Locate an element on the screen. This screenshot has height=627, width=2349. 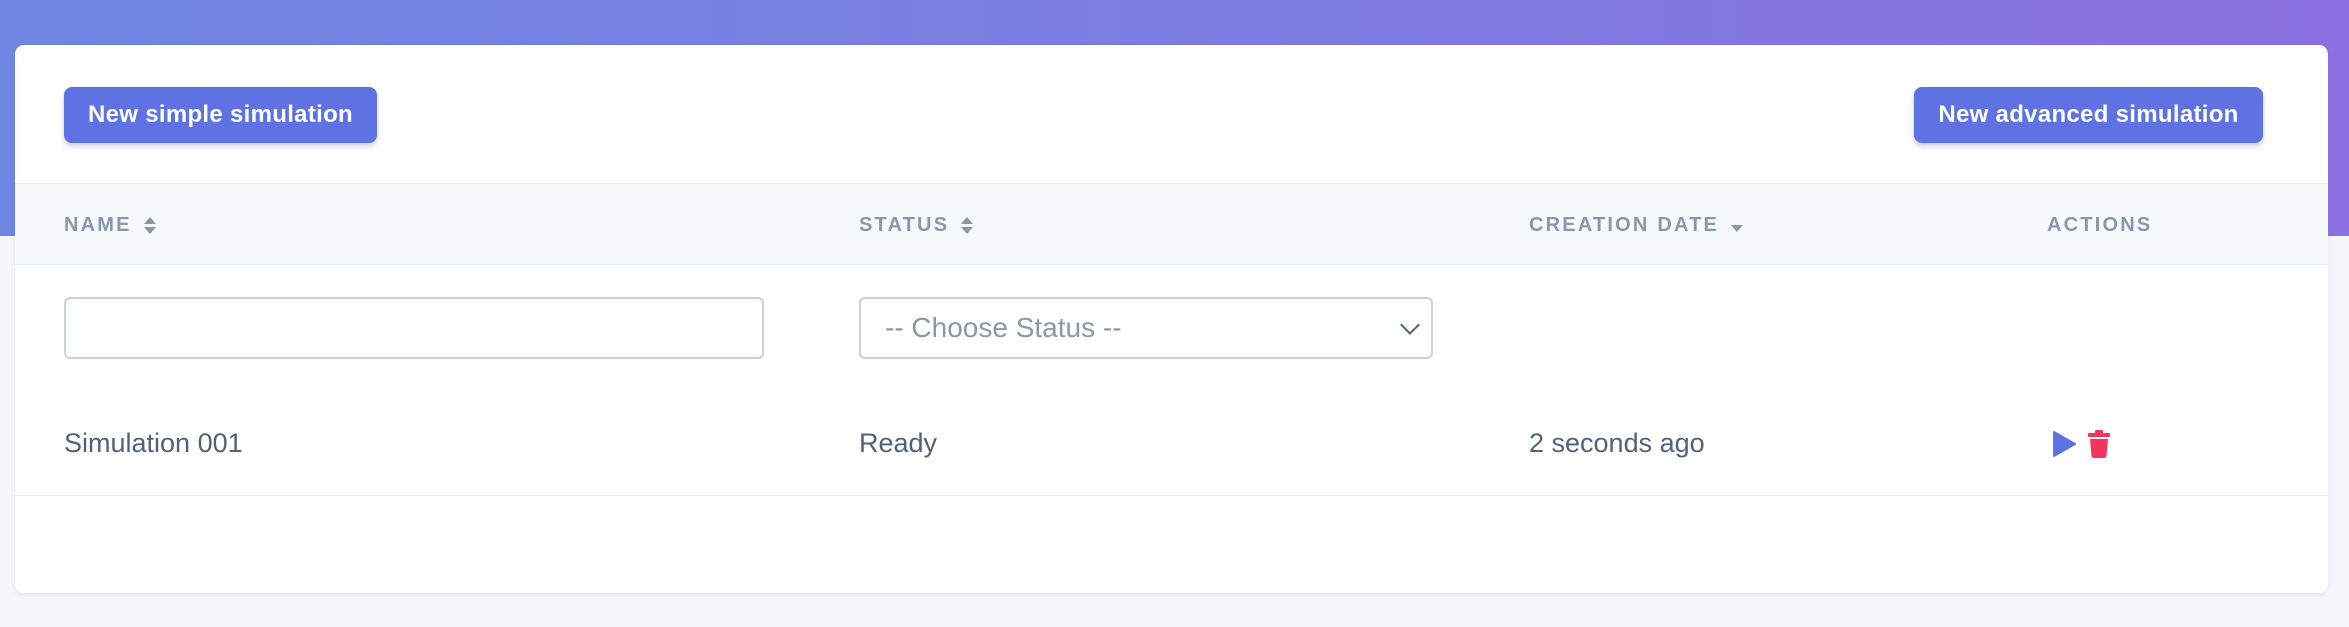
table-header: NAME STATUS CREATION DATE ACTIONS is located at coordinates (1171, 224).